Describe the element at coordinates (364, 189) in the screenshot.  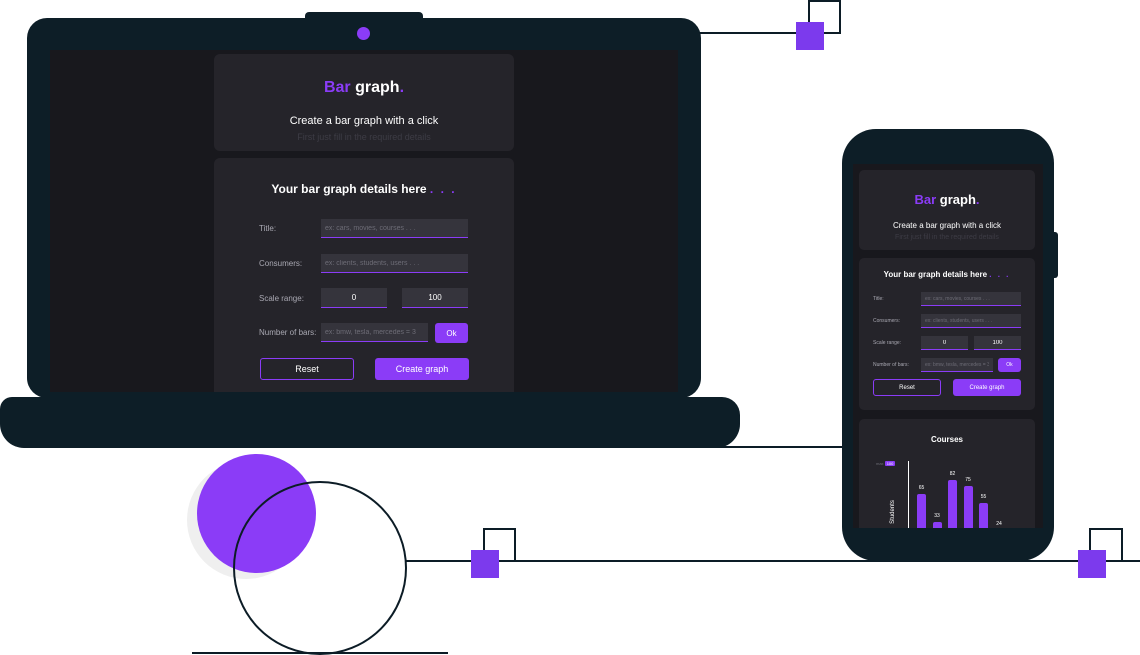
I see `form-title: Your bar graph details here . . .` at that location.